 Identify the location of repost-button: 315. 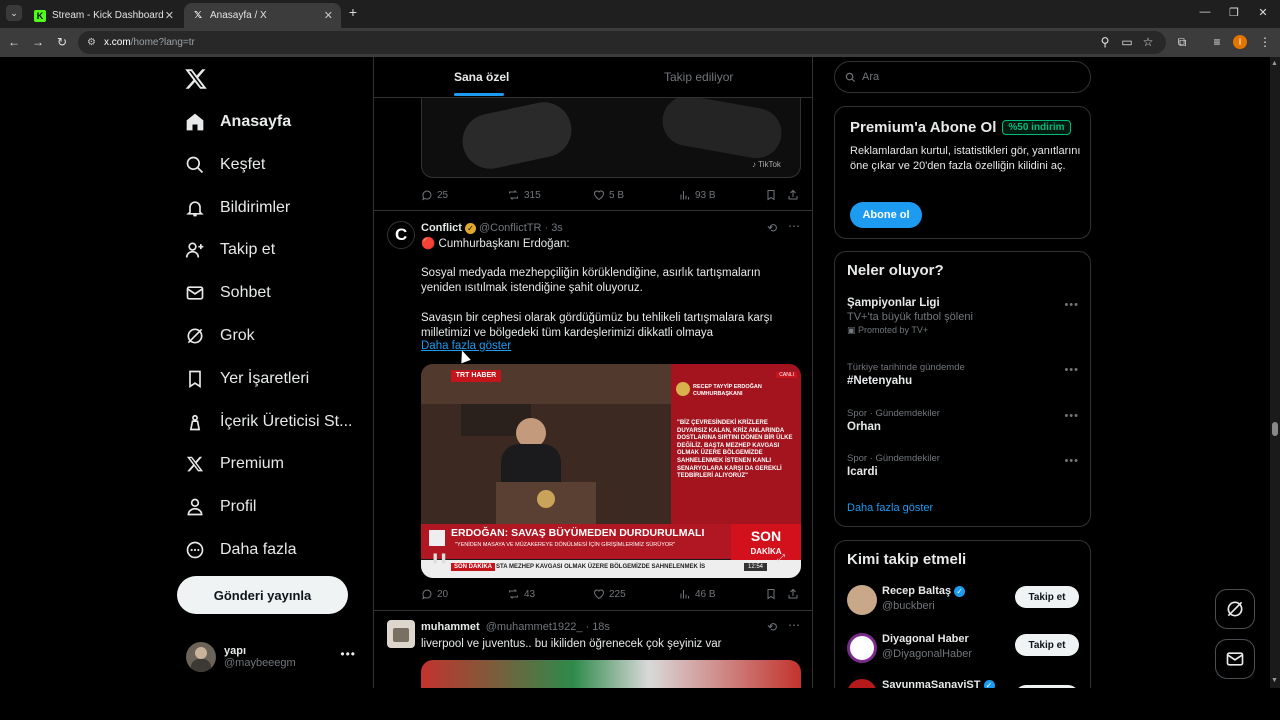
(524, 195).